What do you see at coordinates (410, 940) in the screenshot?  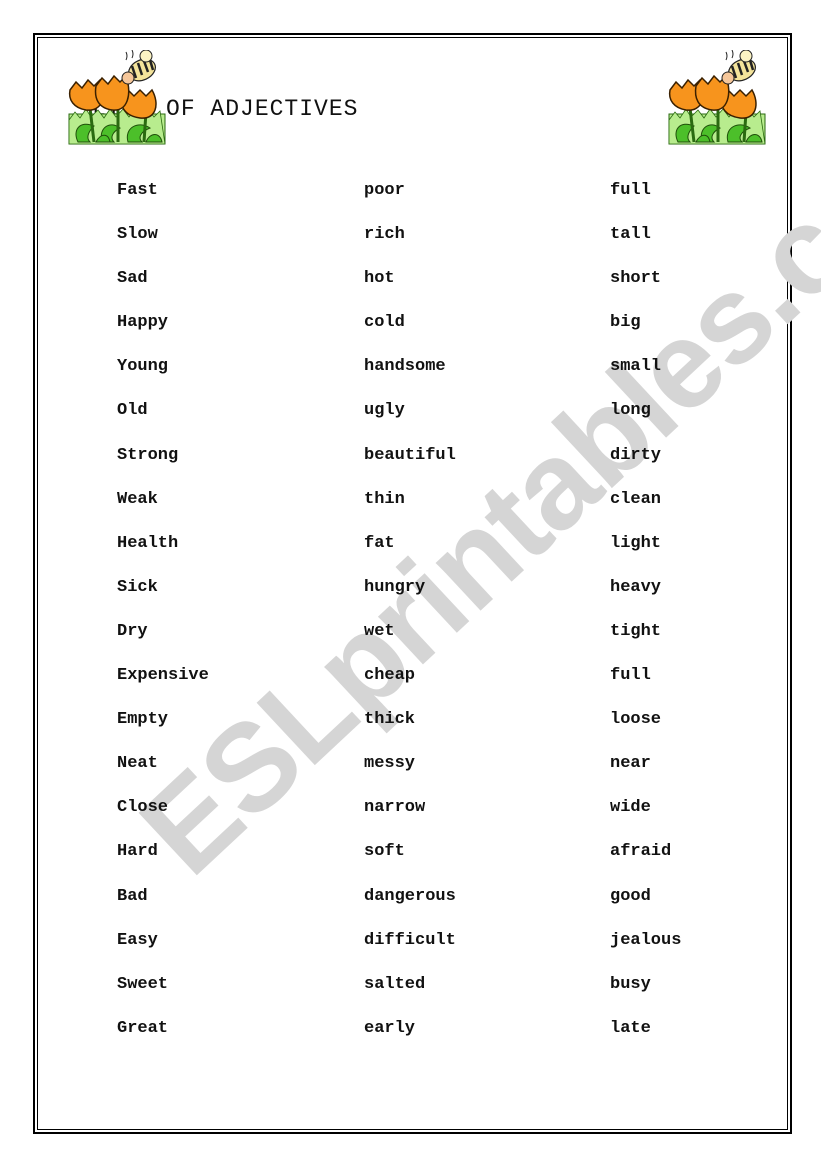 I see `adjective-word: difficult` at bounding box center [410, 940].